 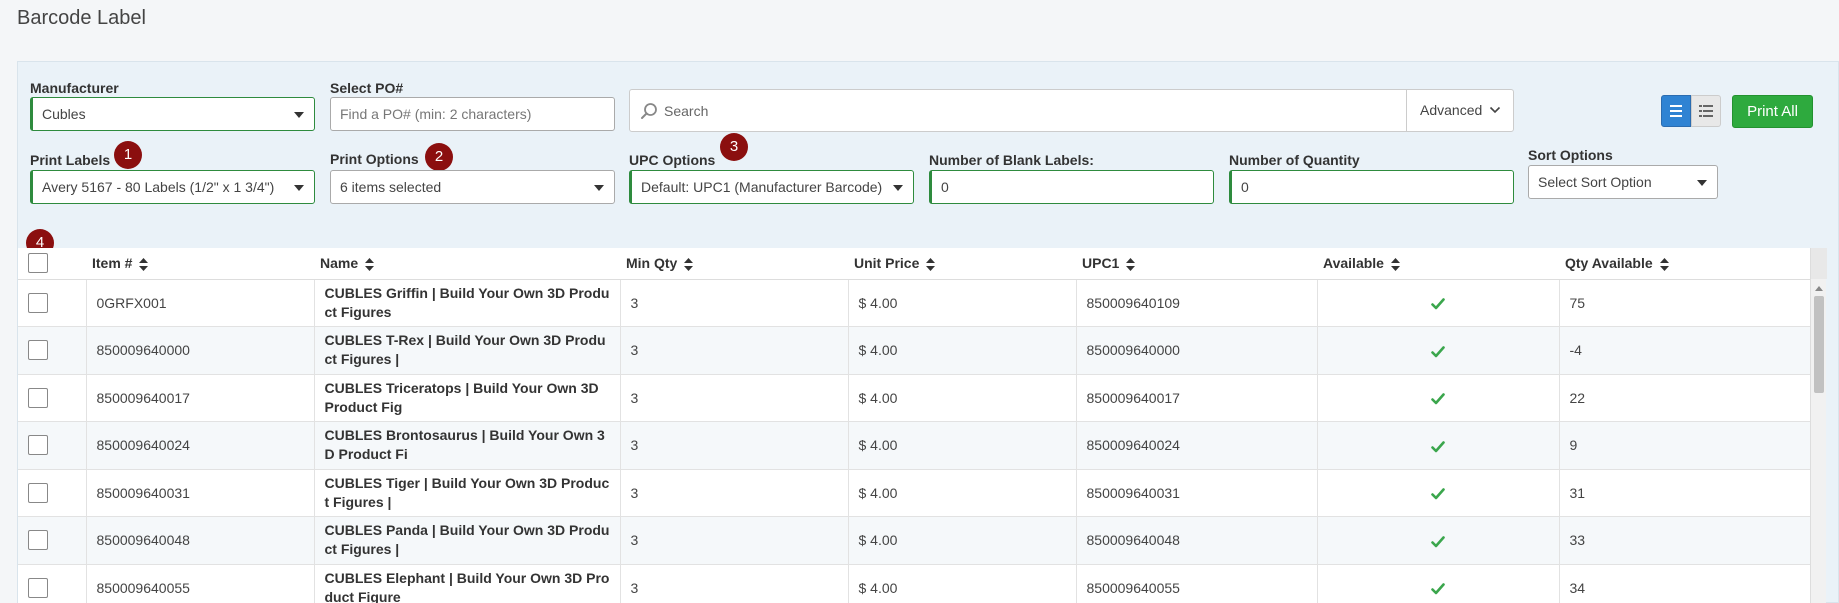 What do you see at coordinates (672, 160) in the screenshot?
I see `upc-options-label: UPC Options` at bounding box center [672, 160].